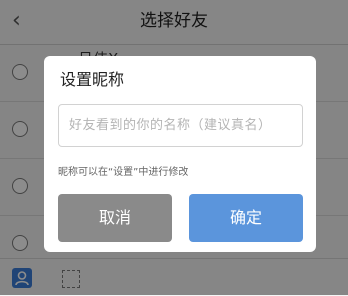  What do you see at coordinates (123, 172) in the screenshot?
I see `dialog-hint: 昵称可以在“设置”中进行修改` at bounding box center [123, 172].